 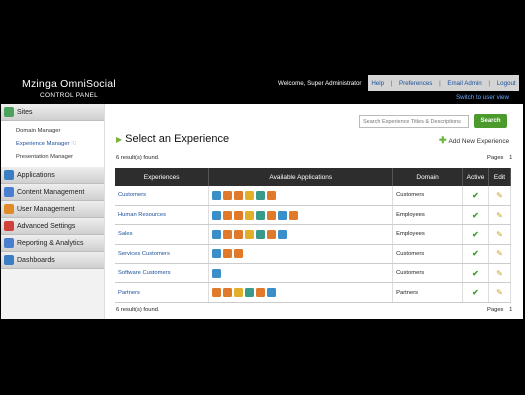 What do you see at coordinates (9, 260) in the screenshot?
I see `dashboard-icon` at bounding box center [9, 260].